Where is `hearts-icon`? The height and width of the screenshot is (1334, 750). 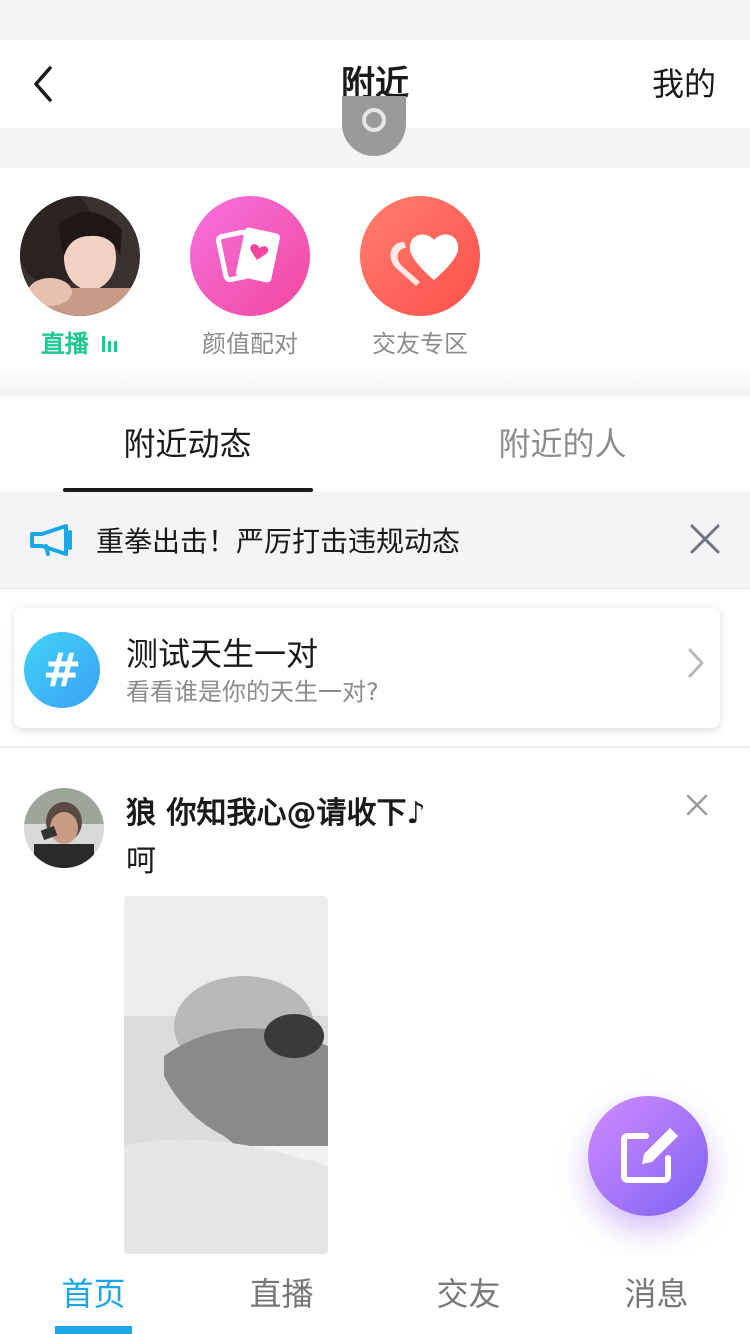
hearts-icon is located at coordinates (420, 256).